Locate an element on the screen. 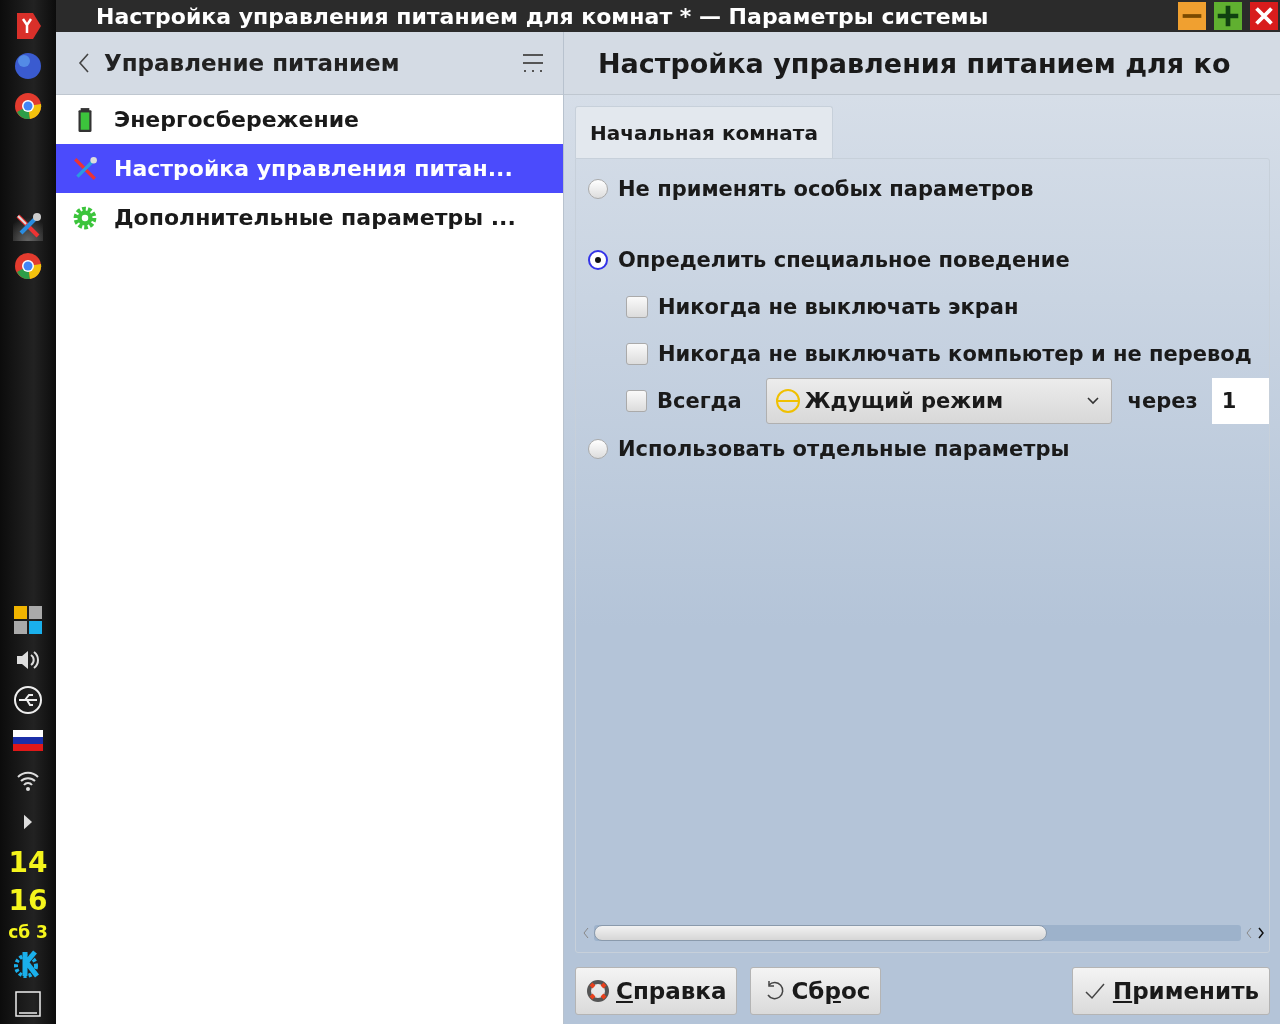 The height and width of the screenshot is (1024, 1280). minimize-button is located at coordinates (1192, 16).